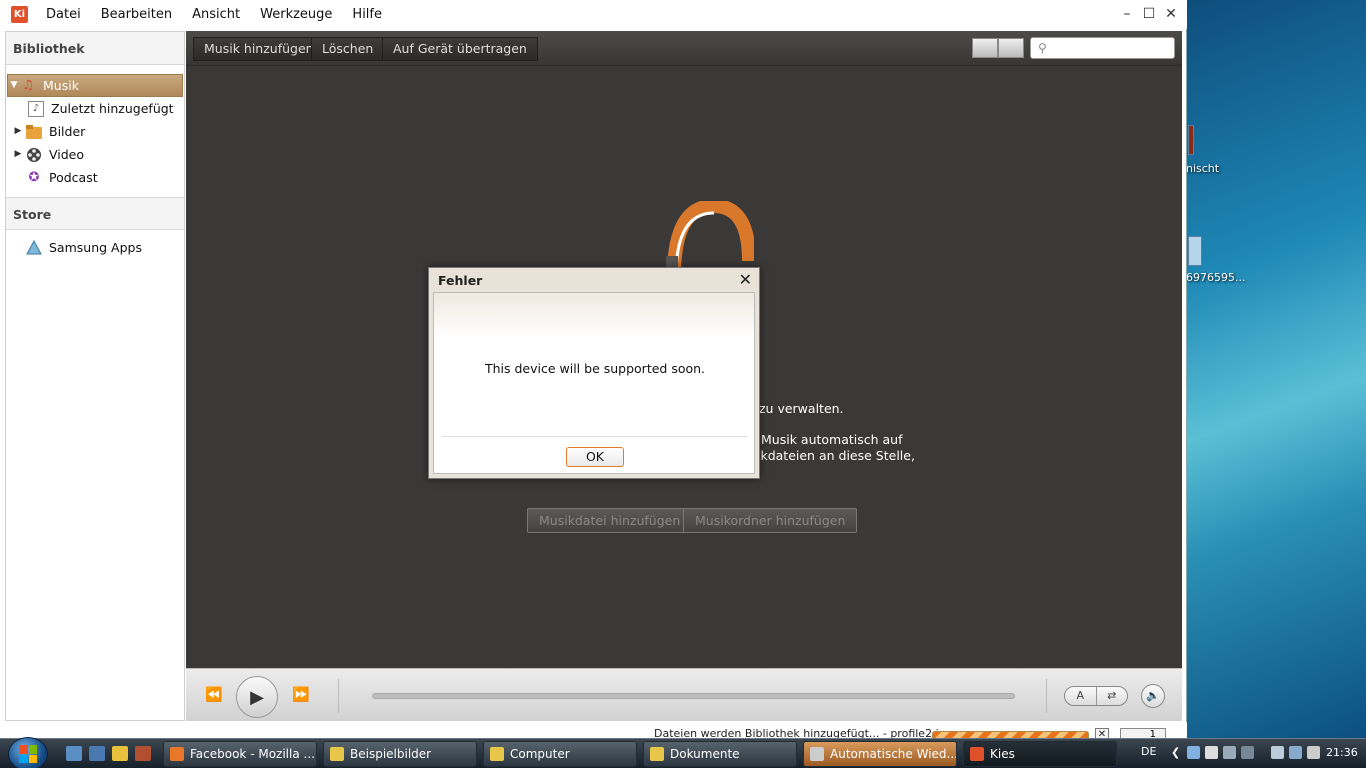 The height and width of the screenshot is (768, 1366). Describe the element at coordinates (1247, 752) in the screenshot. I see `device-icon` at that location.